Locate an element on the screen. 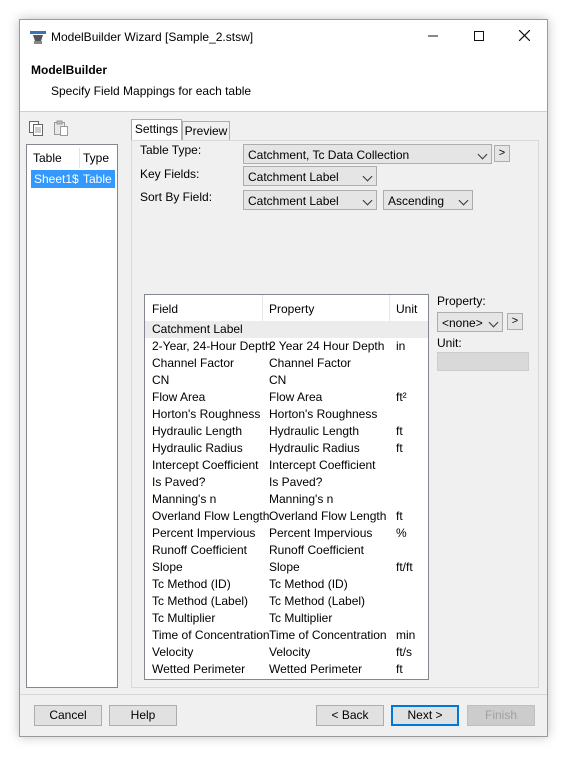 The width and height of the screenshot is (571, 759). unit-column-header: Unit is located at coordinates (406, 309).